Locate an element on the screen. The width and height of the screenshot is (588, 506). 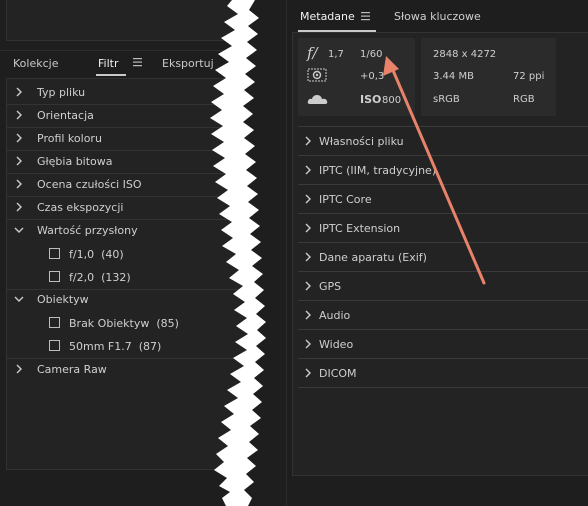
filter-row-iso: Ocena czułości ISO is located at coordinates (138, 185).